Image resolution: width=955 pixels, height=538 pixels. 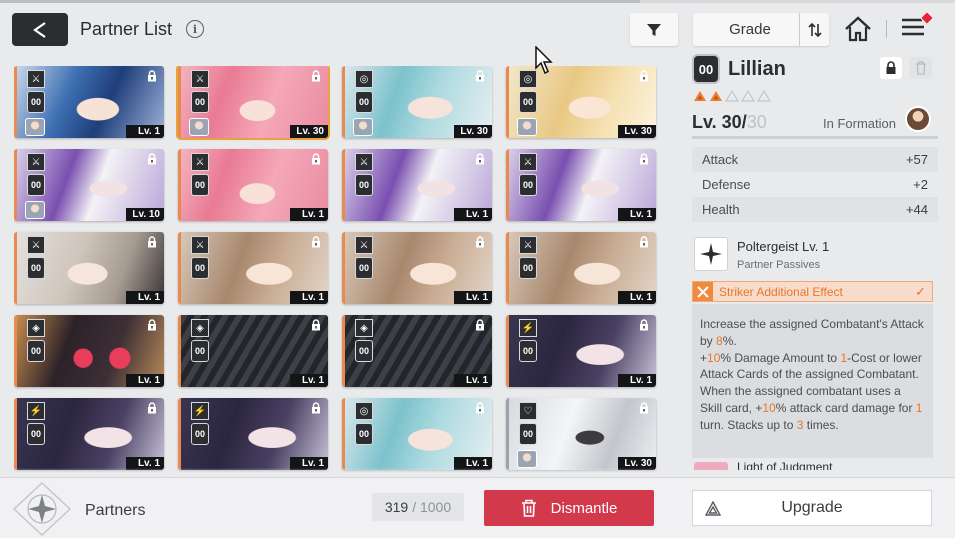 I want to click on filter-icon, so click(x=654, y=29).